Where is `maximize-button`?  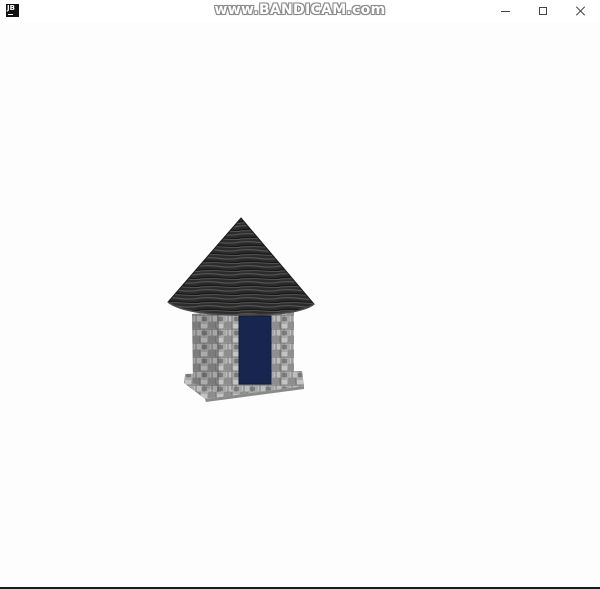 maximize-button is located at coordinates (543, 11).